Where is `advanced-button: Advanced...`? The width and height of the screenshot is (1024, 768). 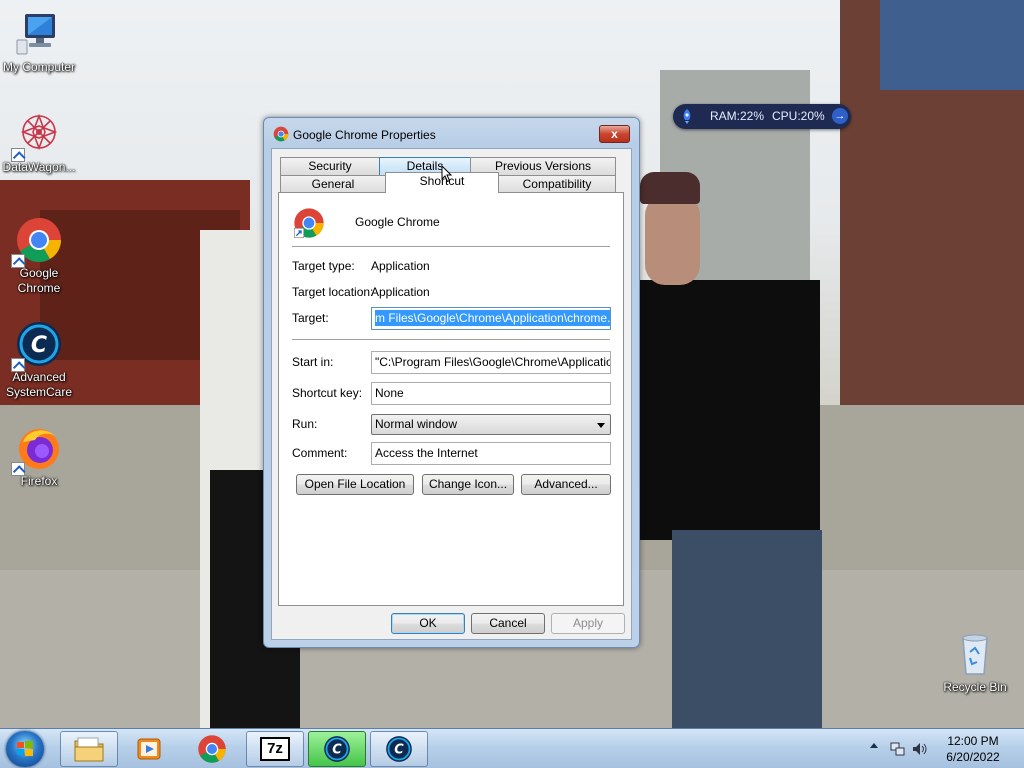
advanced-button: Advanced... is located at coordinates (566, 484).